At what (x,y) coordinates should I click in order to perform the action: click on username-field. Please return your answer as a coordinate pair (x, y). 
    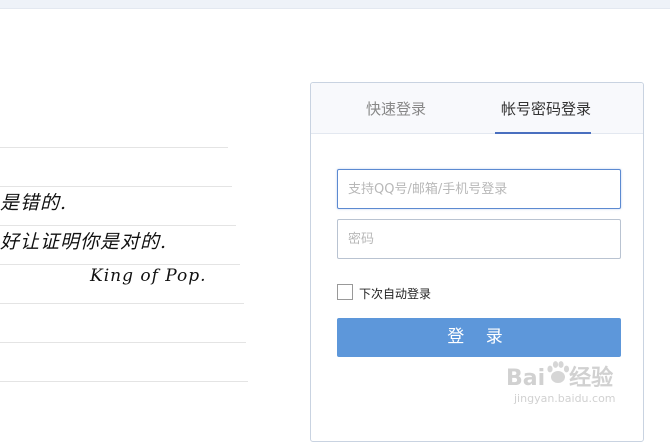
    Looking at the image, I should click on (479, 189).